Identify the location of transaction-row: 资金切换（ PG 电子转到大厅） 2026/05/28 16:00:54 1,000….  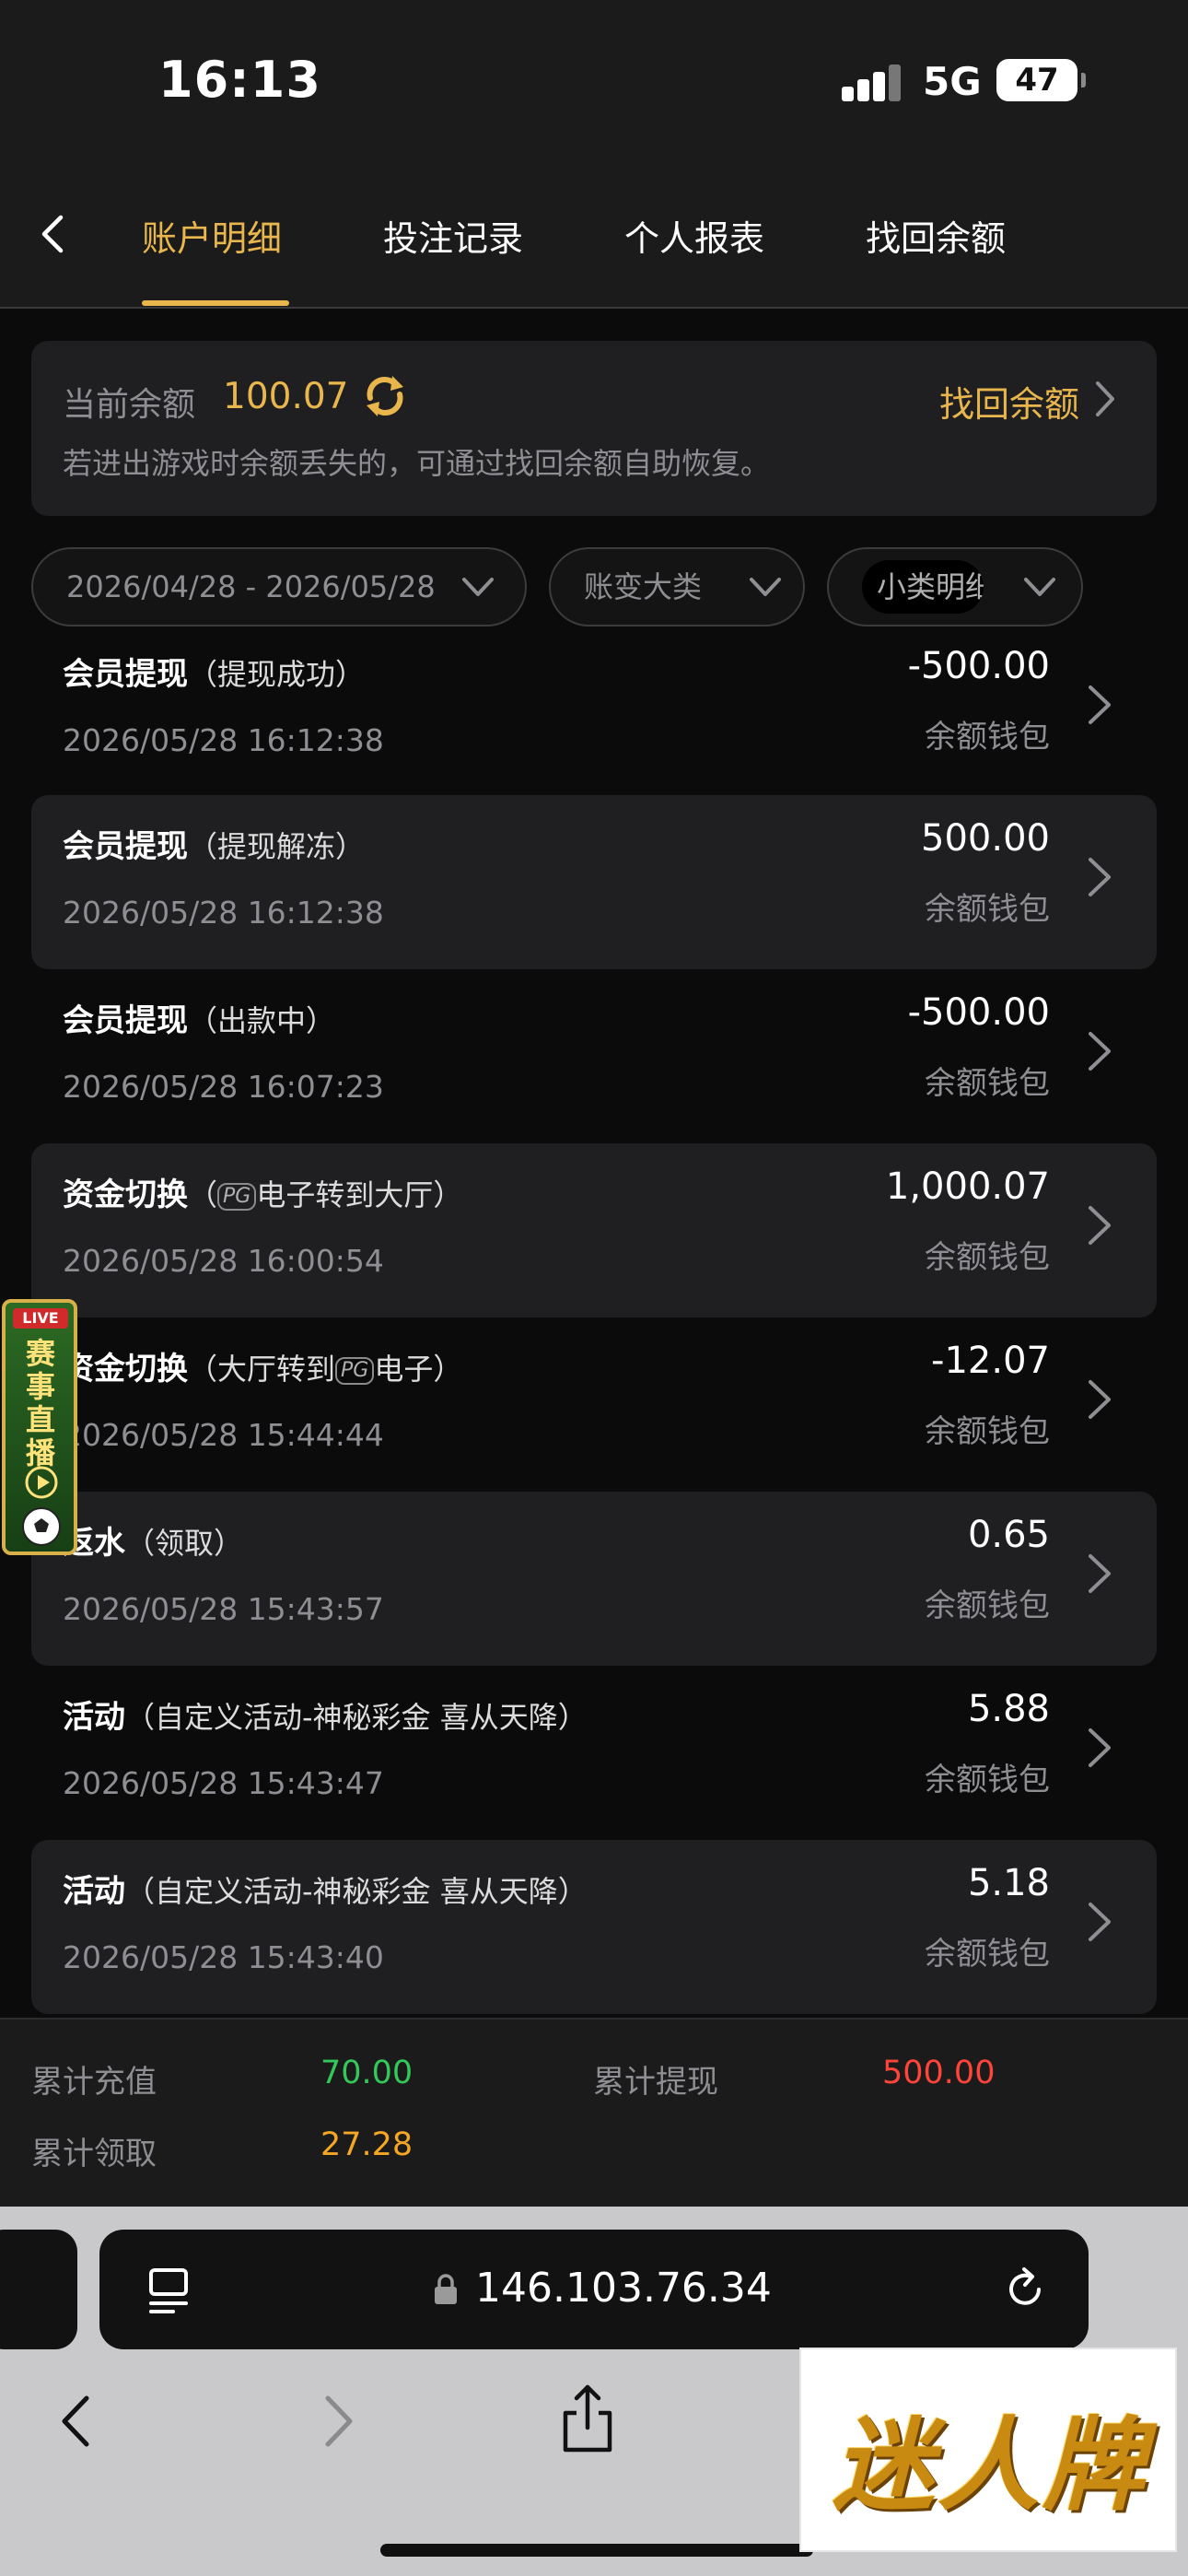
(594, 1230).